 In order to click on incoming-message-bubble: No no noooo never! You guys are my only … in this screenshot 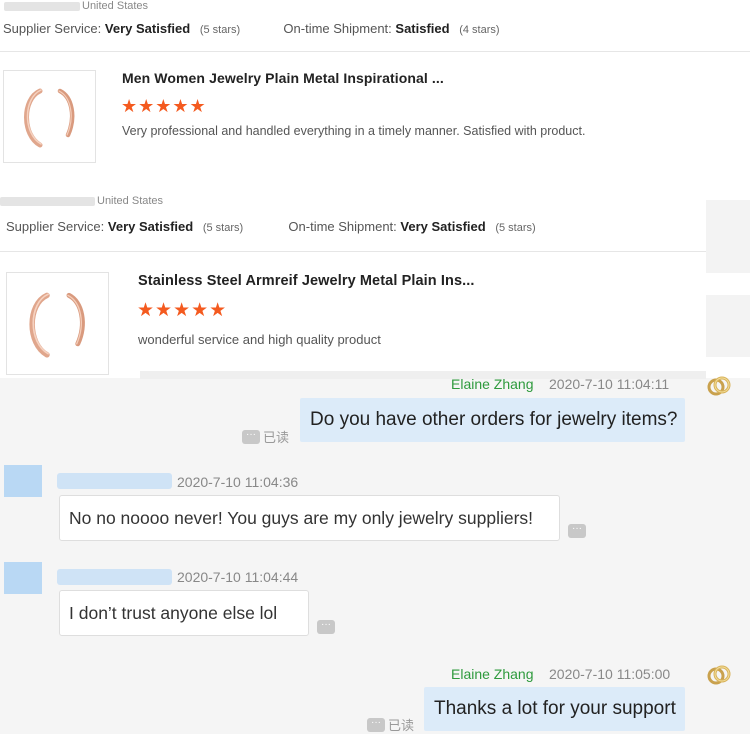, I will do `click(309, 518)`.